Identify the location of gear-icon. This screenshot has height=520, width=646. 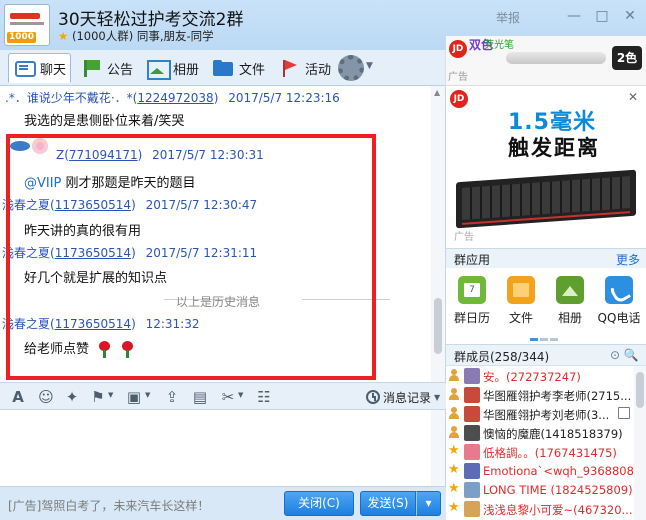
(351, 68).